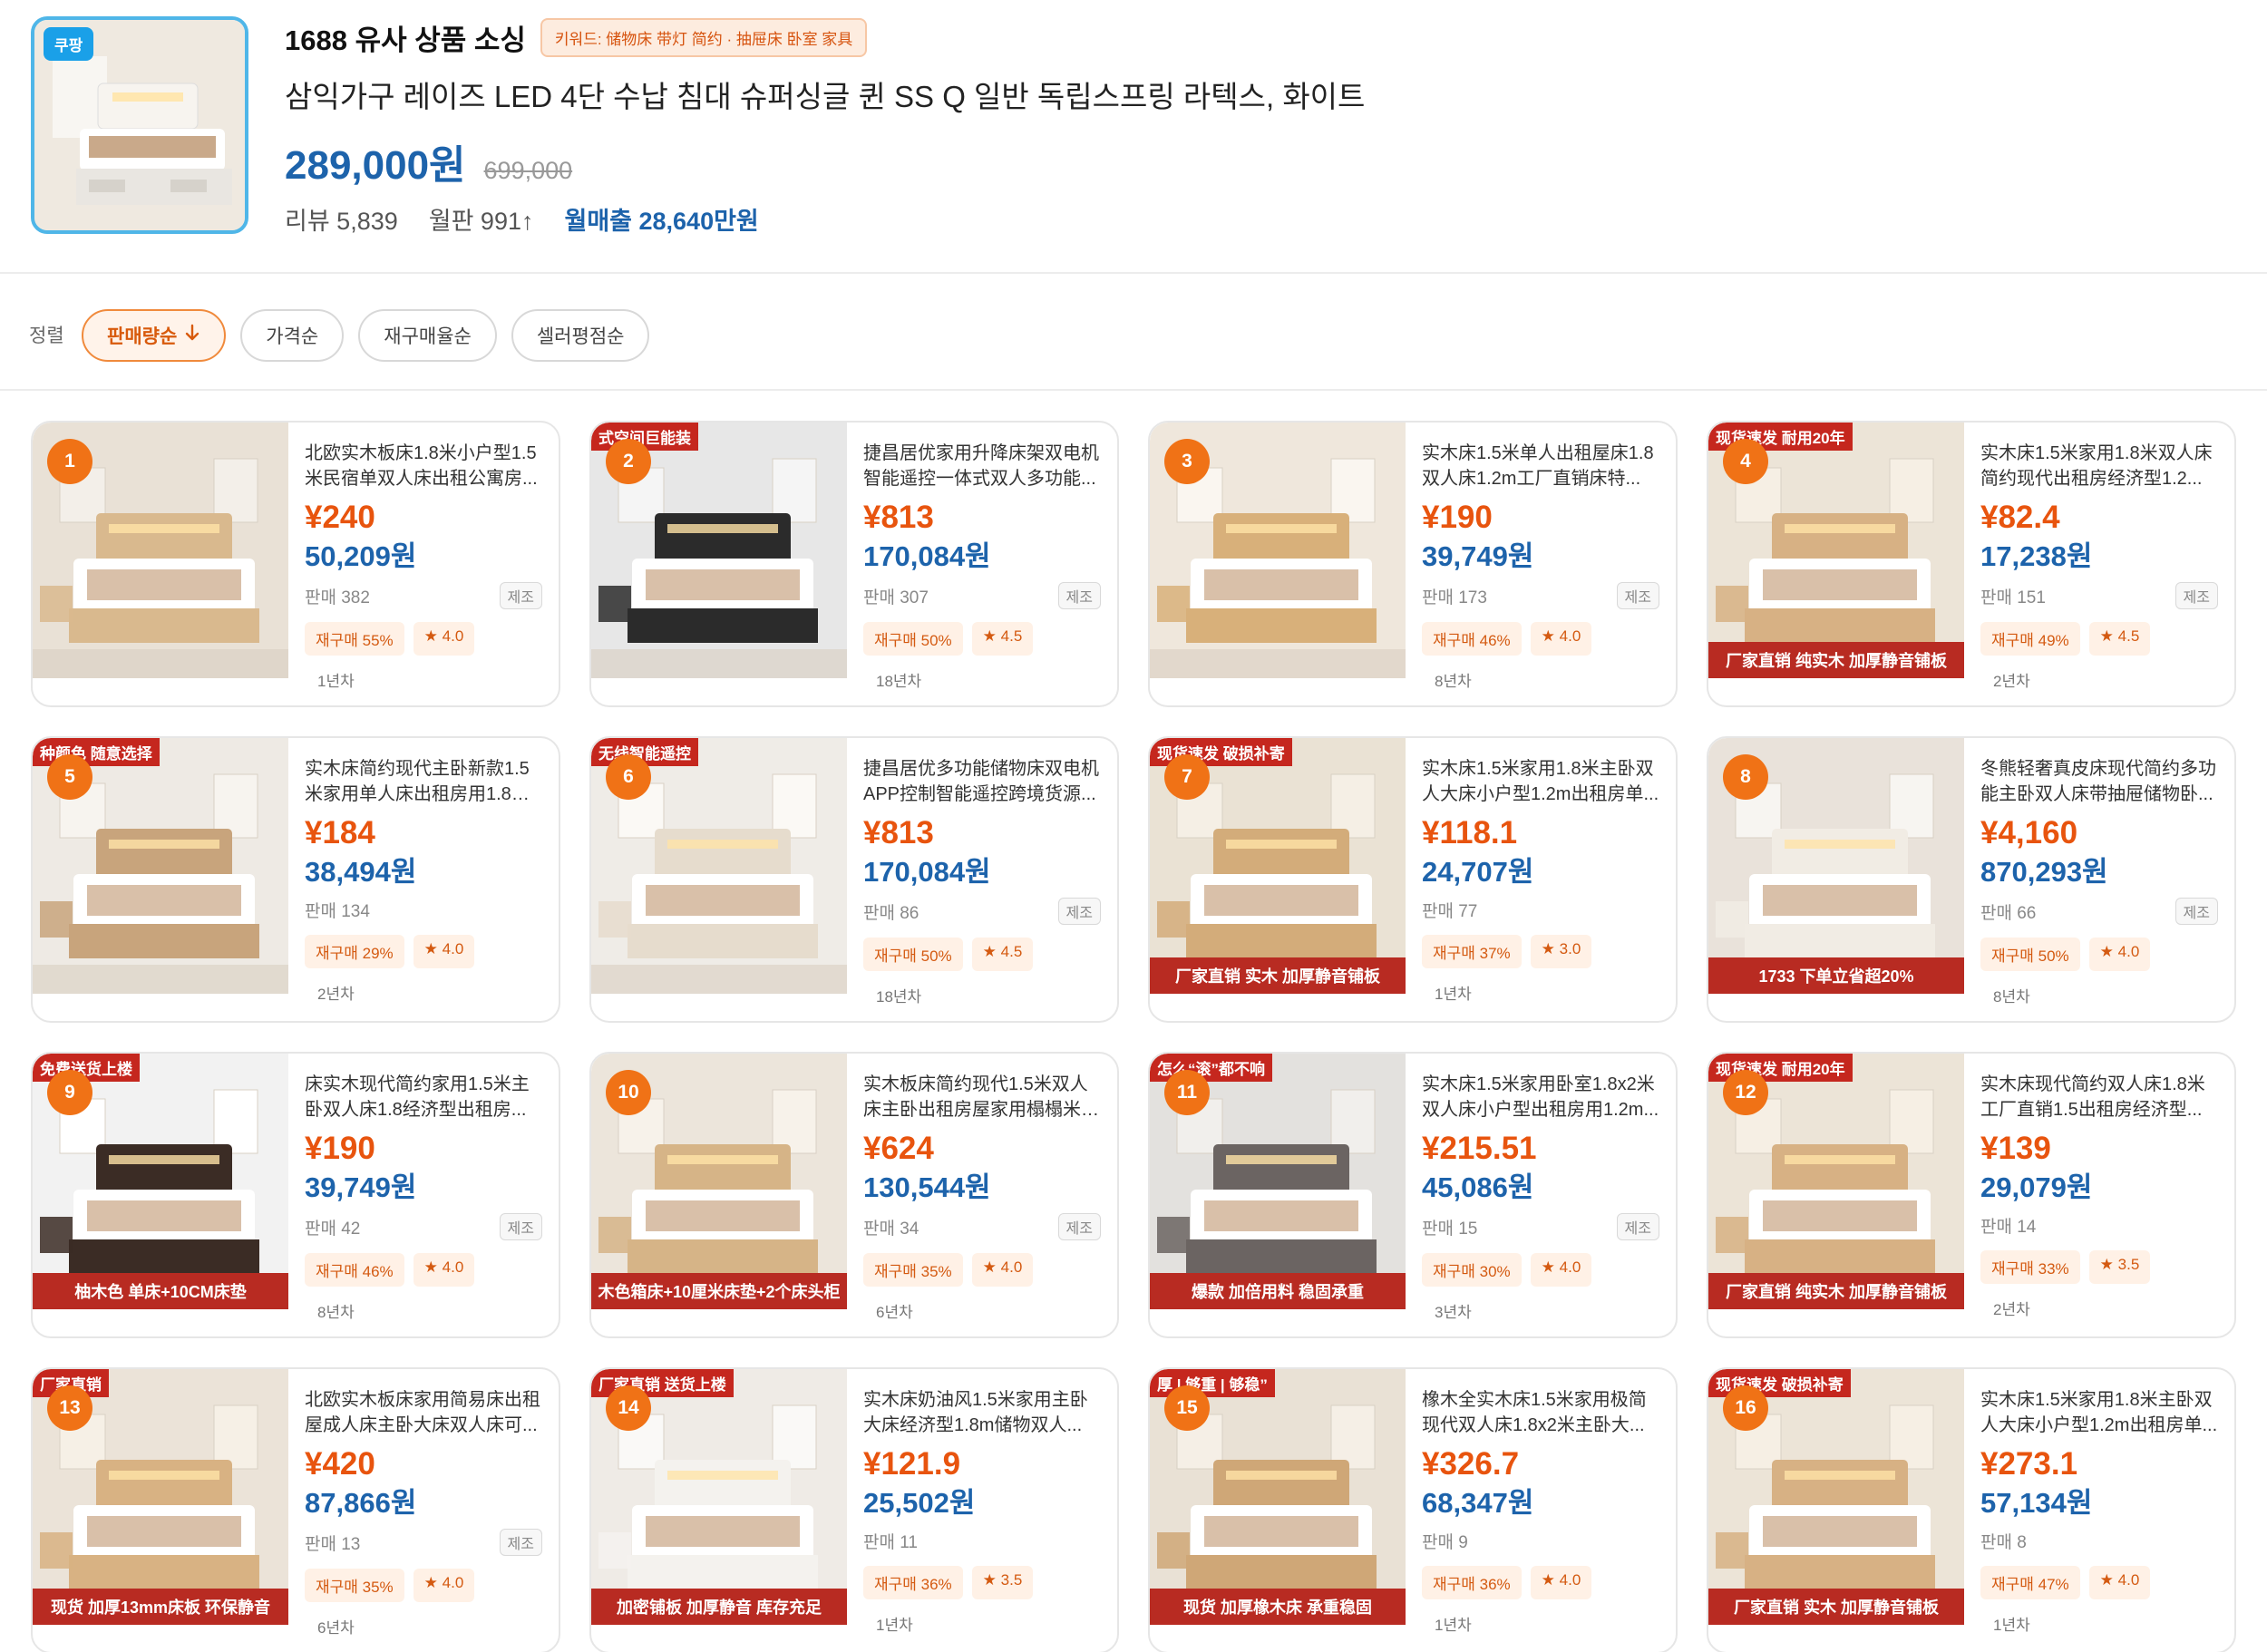  Describe the element at coordinates (1278, 551) in the screenshot. I see `product-image: 3` at that location.